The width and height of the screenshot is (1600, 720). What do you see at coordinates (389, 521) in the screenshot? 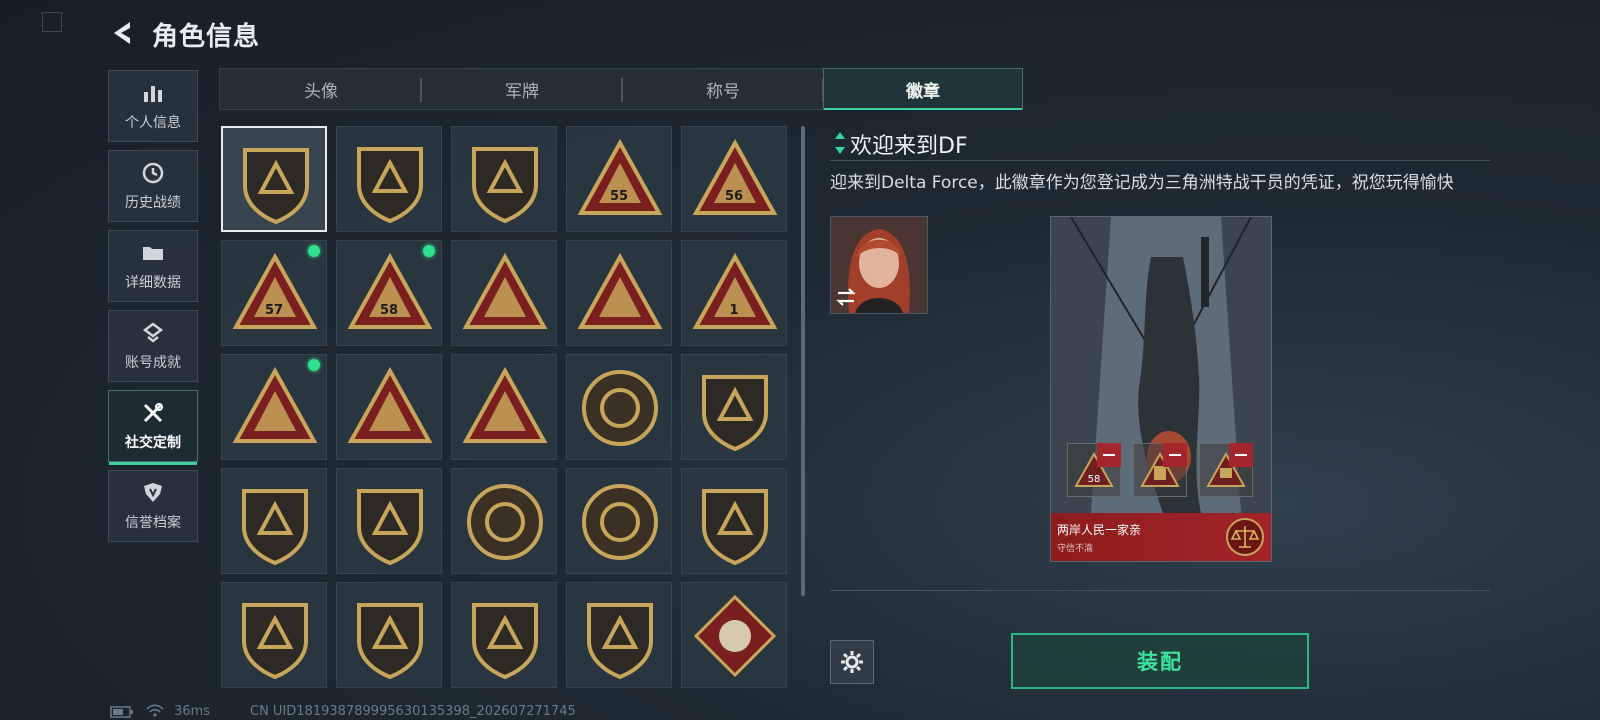
I see `badge-blue-gem-shield` at bounding box center [389, 521].